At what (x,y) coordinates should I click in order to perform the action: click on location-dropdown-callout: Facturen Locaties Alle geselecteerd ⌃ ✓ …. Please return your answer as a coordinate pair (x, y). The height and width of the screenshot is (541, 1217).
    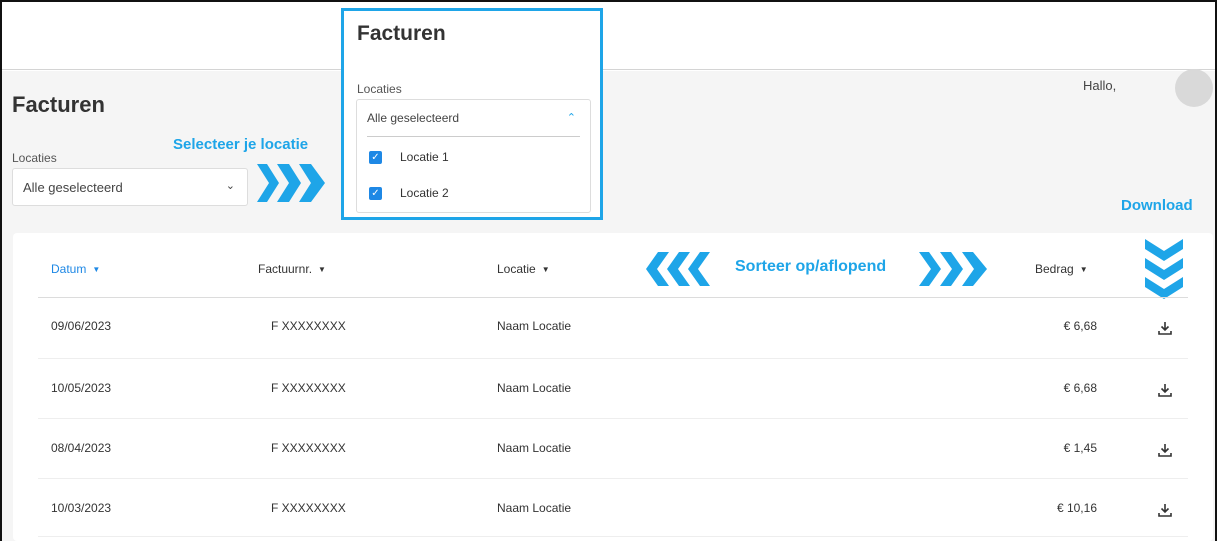
    Looking at the image, I should click on (472, 114).